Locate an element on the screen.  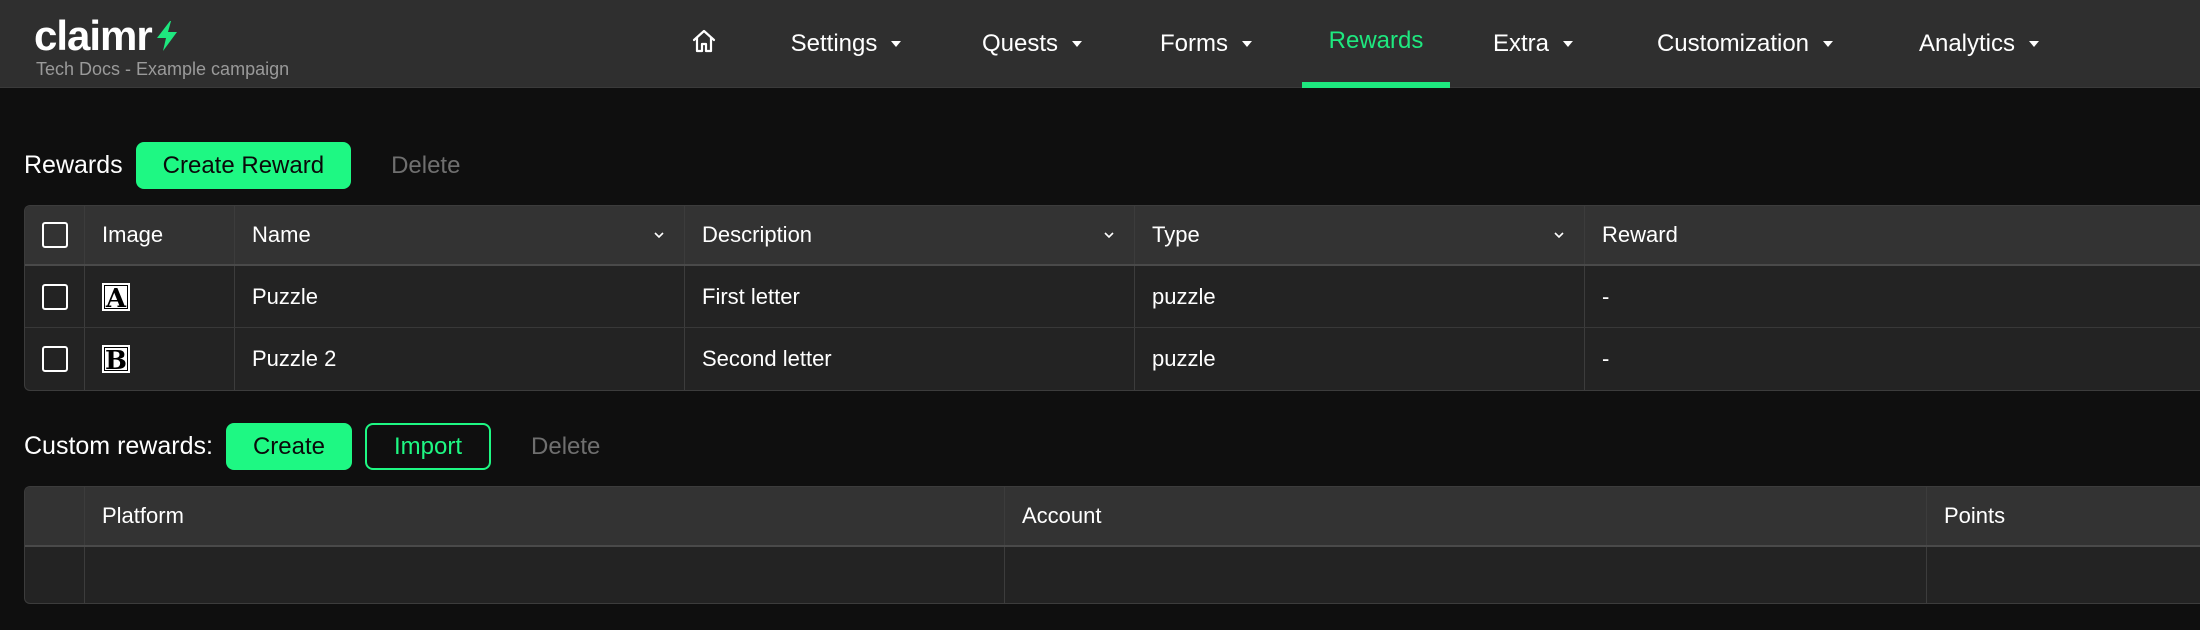
nav-quests: Quests is located at coordinates (1032, 44).